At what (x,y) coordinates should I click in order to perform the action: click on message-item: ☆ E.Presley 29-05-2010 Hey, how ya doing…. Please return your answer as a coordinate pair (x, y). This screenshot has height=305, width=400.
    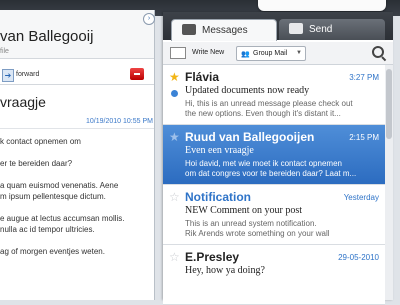
    Looking at the image, I should click on (274, 275).